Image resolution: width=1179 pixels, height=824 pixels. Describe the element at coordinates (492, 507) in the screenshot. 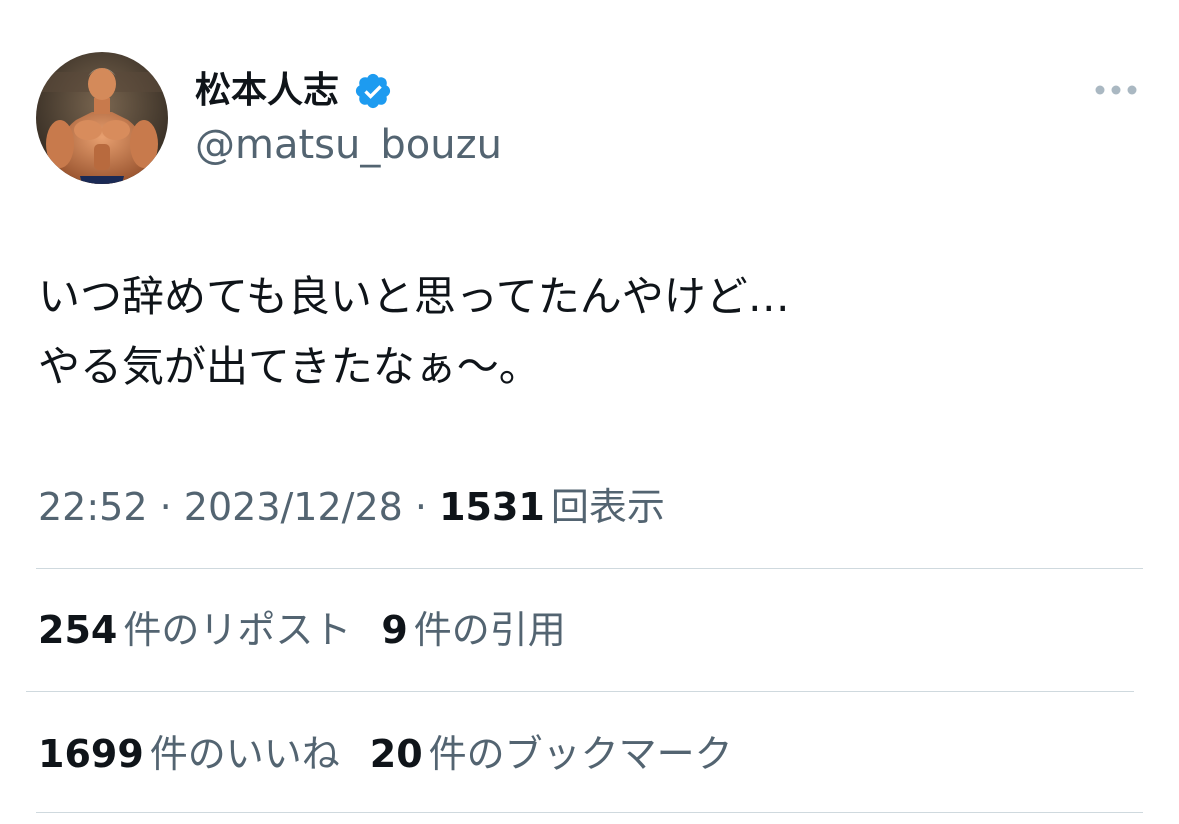

I see `views-count: 1531` at that location.